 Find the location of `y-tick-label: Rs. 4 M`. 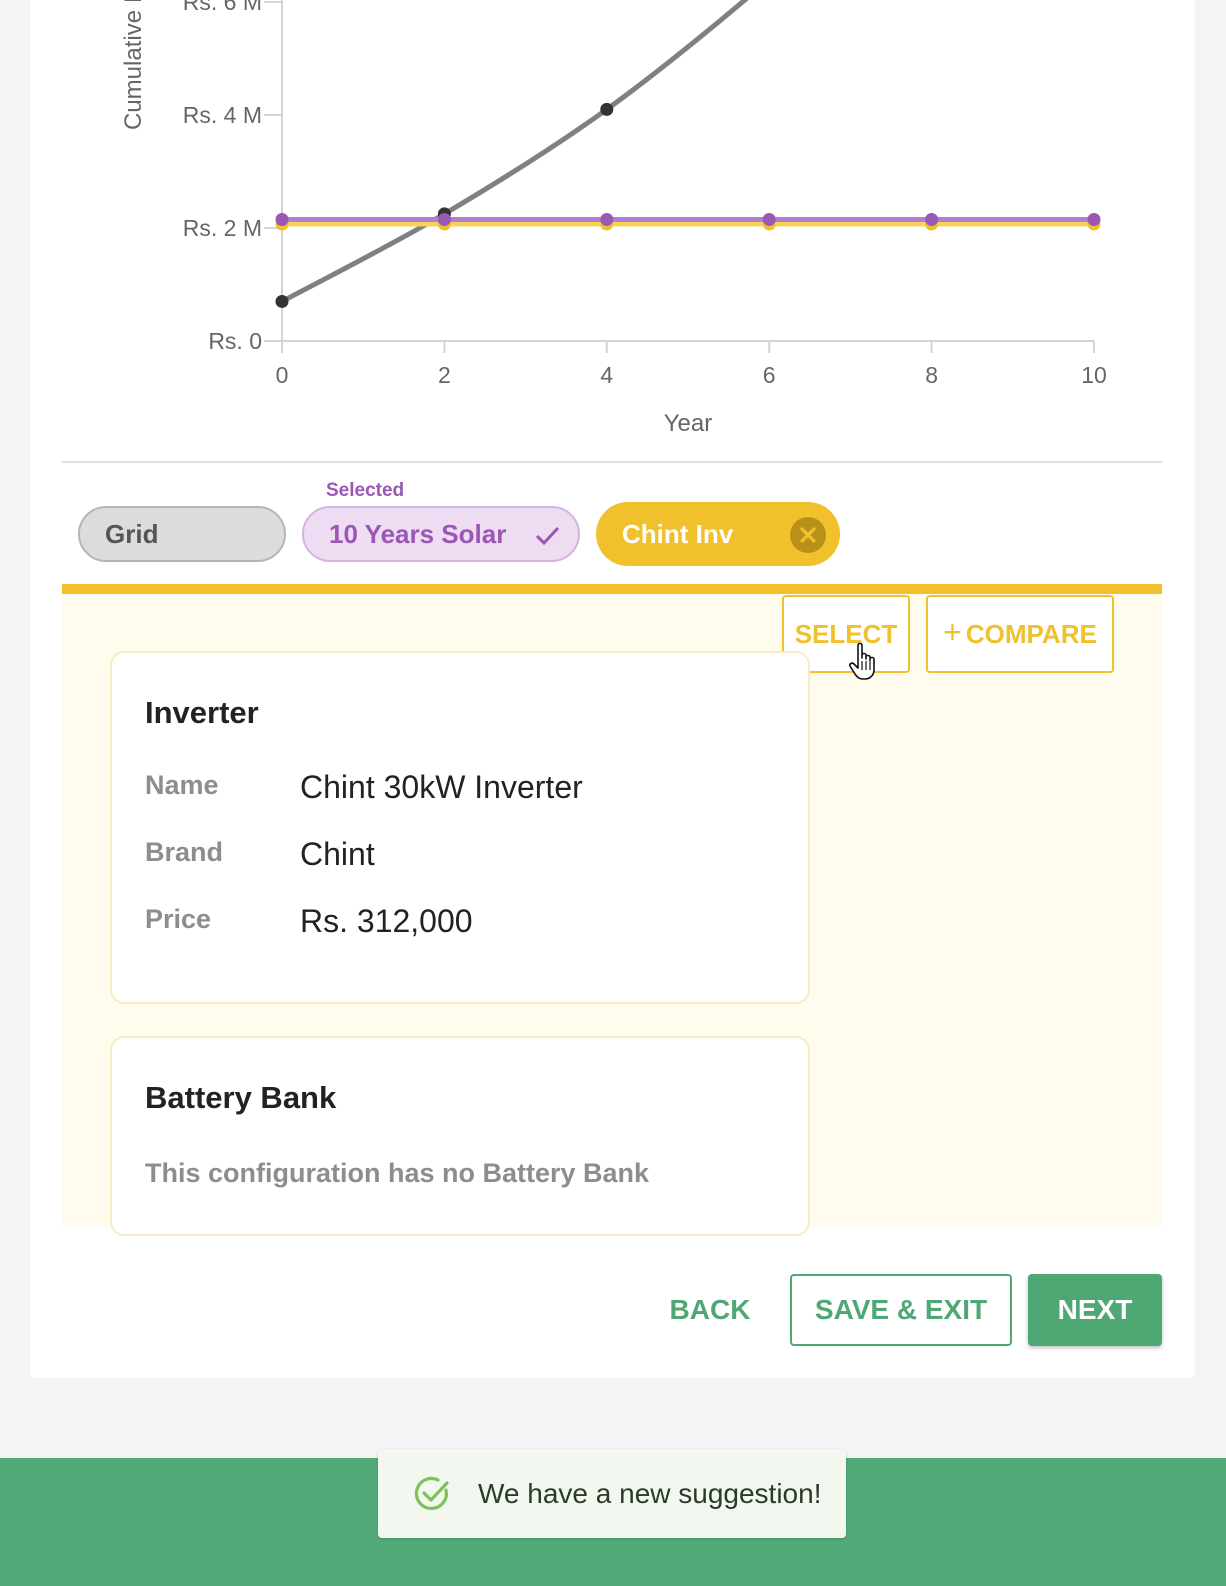

y-tick-label: Rs. 4 M is located at coordinates (222, 115).